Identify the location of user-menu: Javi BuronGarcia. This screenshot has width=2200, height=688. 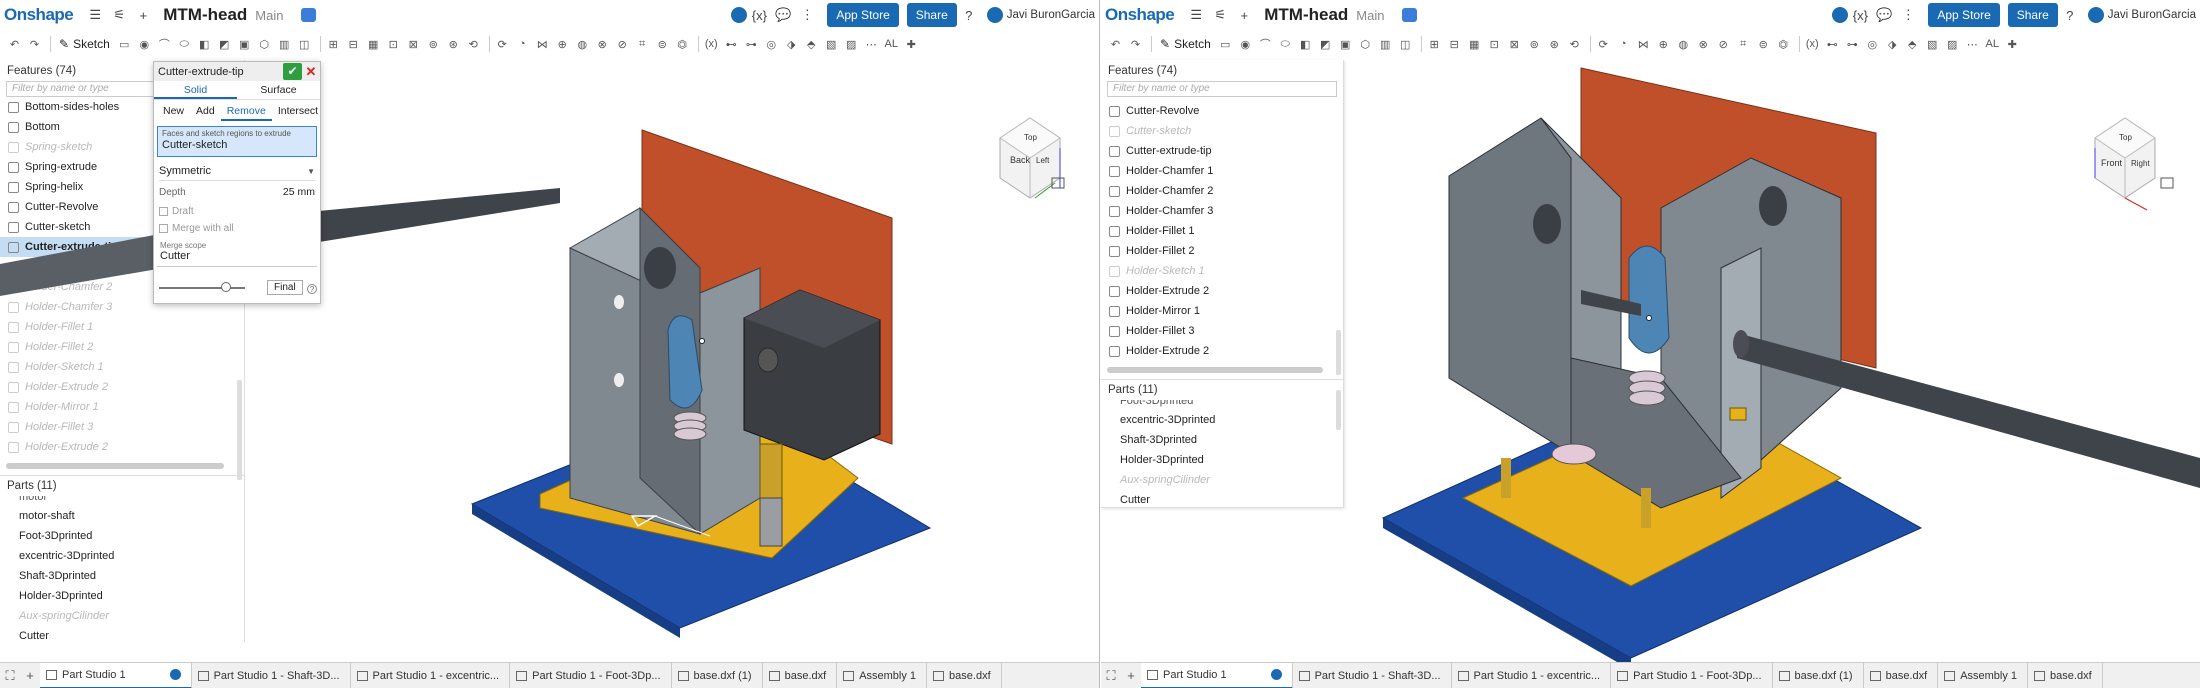
(2152, 15).